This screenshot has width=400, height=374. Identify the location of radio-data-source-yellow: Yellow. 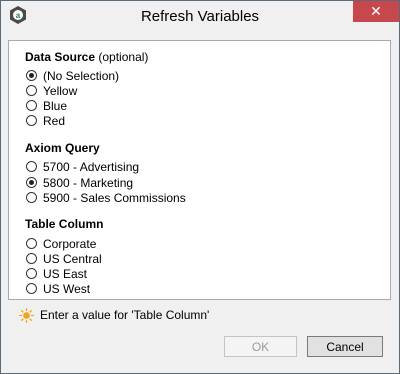
(51, 90).